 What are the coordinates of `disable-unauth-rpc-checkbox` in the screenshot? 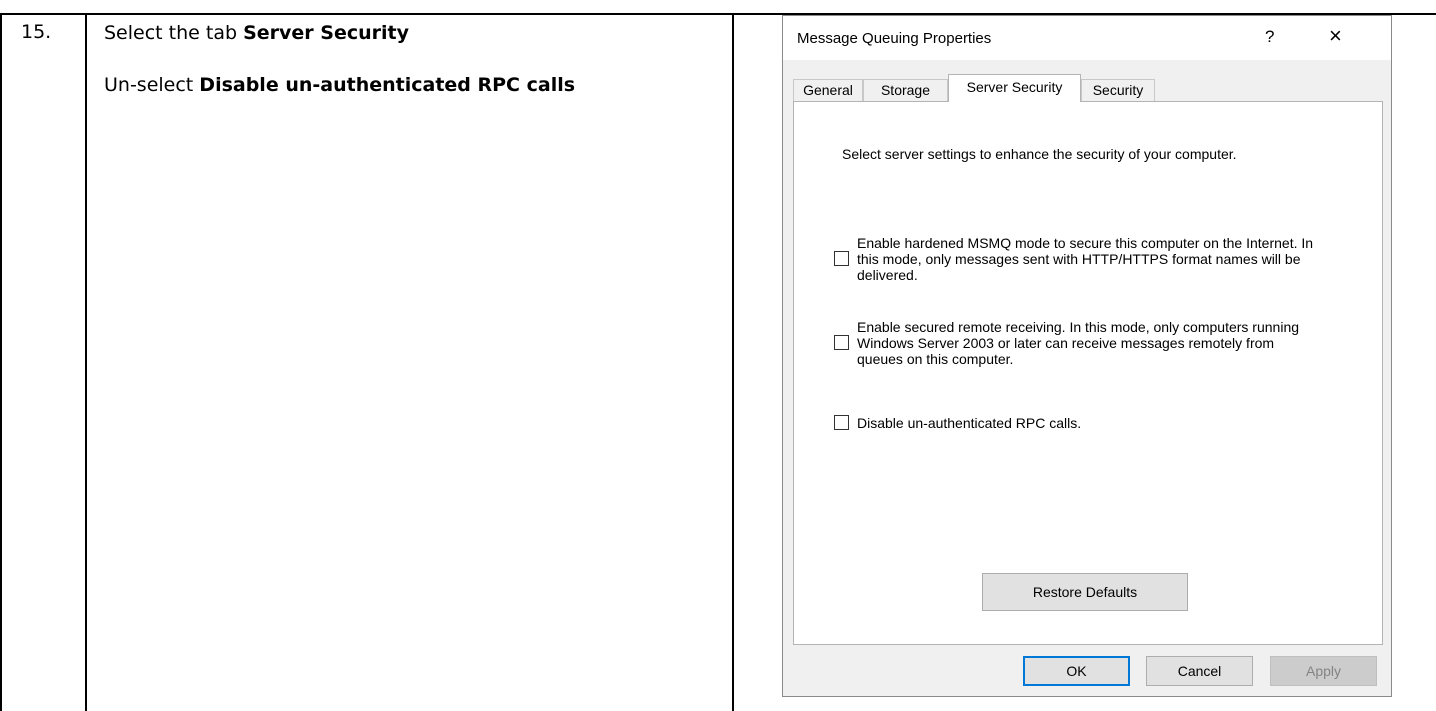 It's located at (841, 422).